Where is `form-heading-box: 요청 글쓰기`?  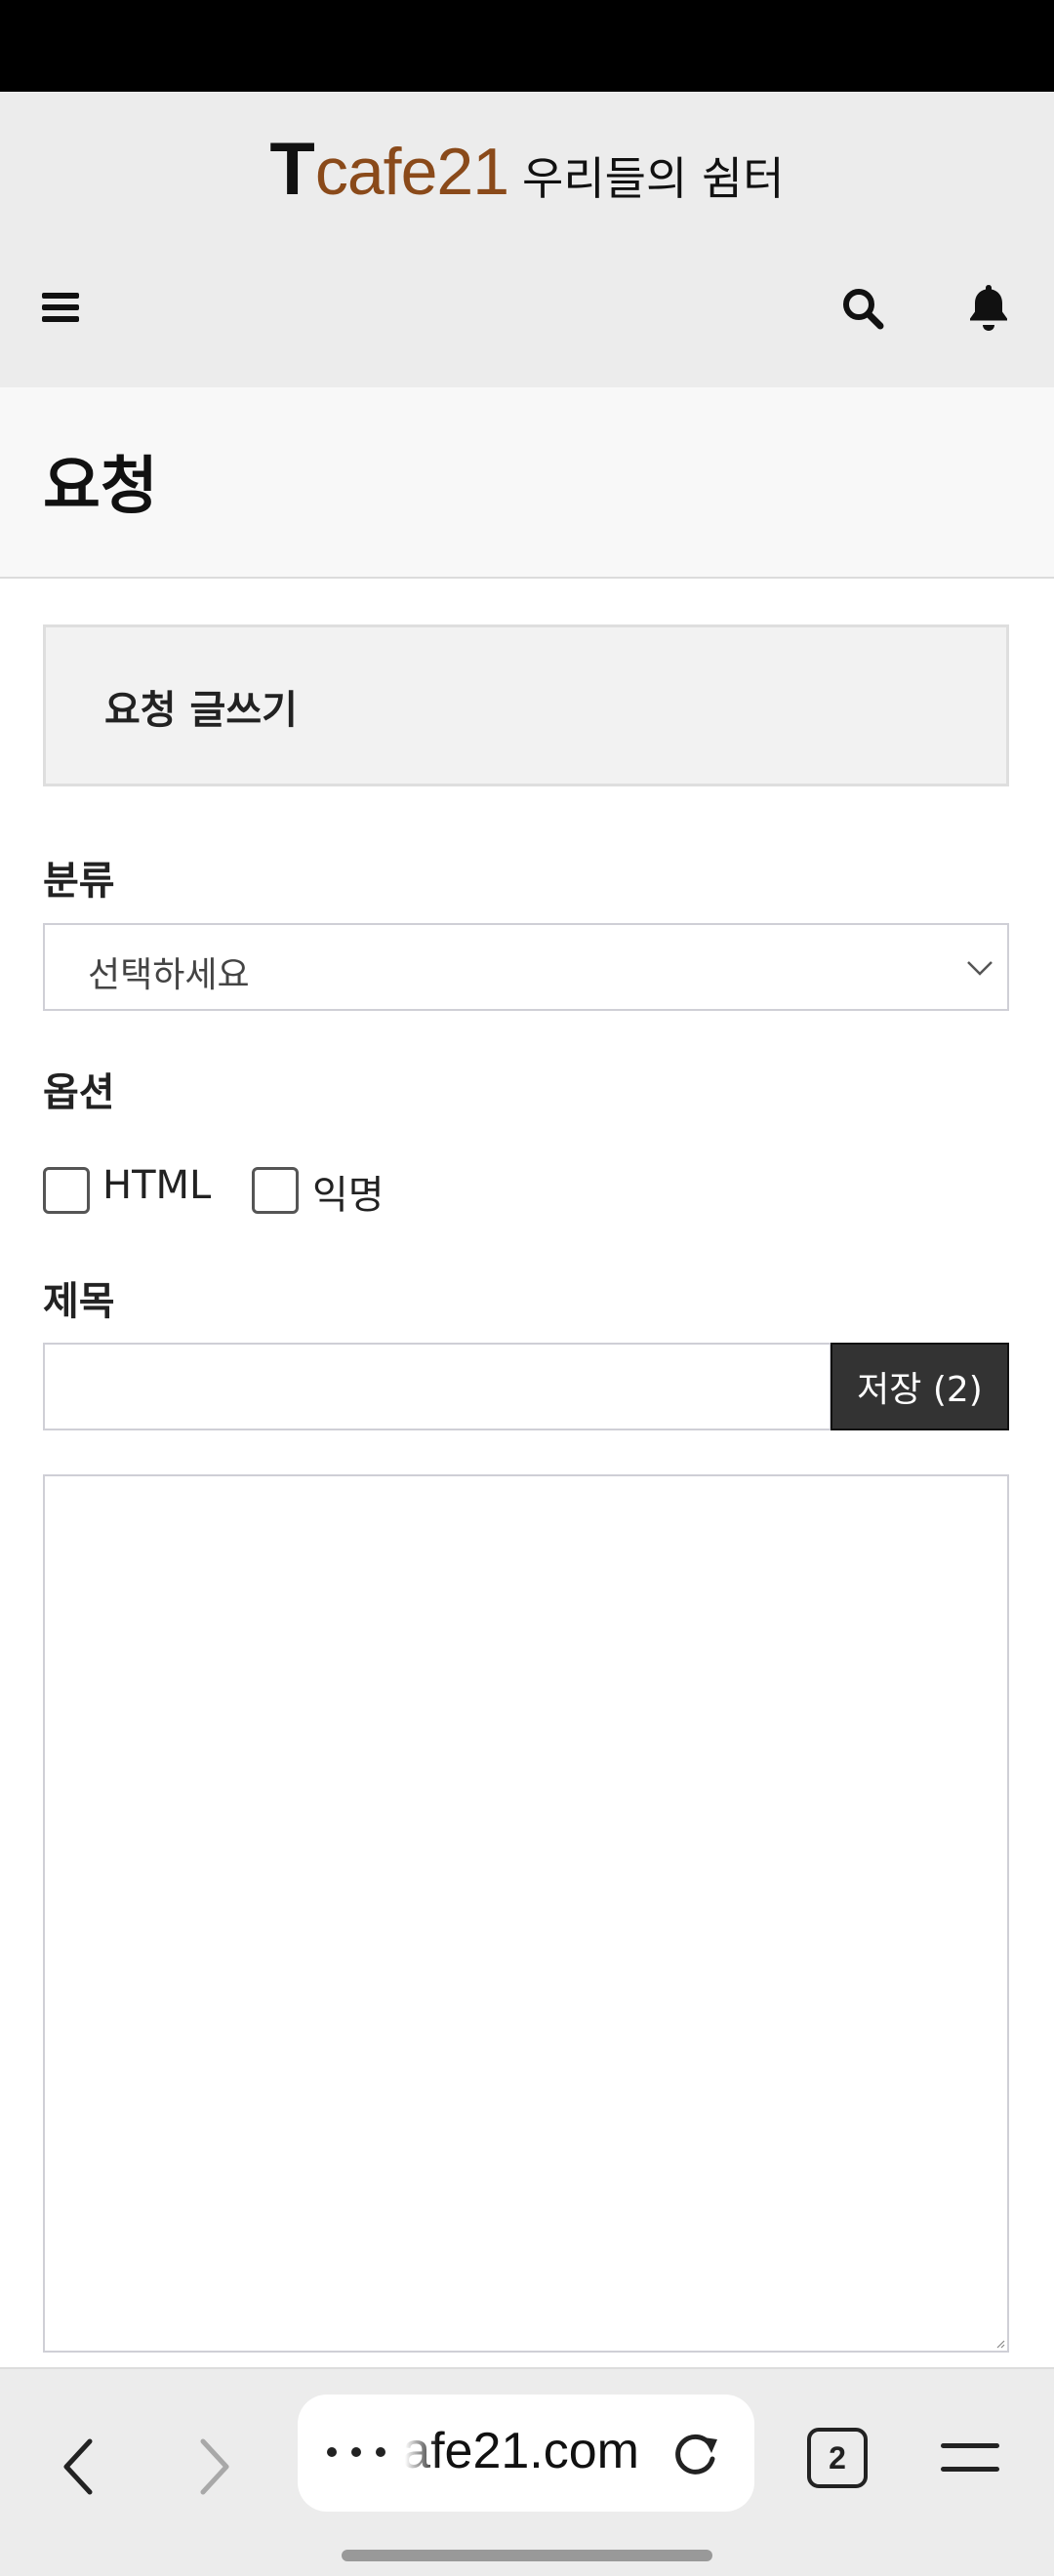 form-heading-box: 요청 글쓰기 is located at coordinates (526, 705).